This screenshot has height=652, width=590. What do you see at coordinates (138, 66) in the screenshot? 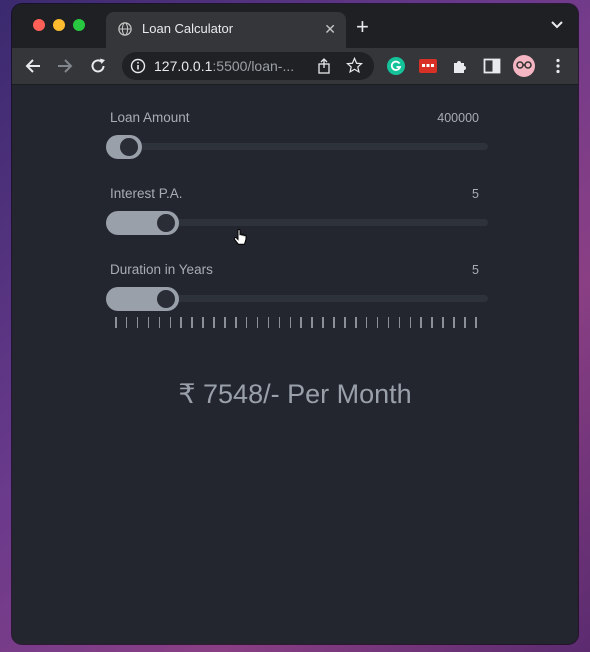
I see `info-icon` at bounding box center [138, 66].